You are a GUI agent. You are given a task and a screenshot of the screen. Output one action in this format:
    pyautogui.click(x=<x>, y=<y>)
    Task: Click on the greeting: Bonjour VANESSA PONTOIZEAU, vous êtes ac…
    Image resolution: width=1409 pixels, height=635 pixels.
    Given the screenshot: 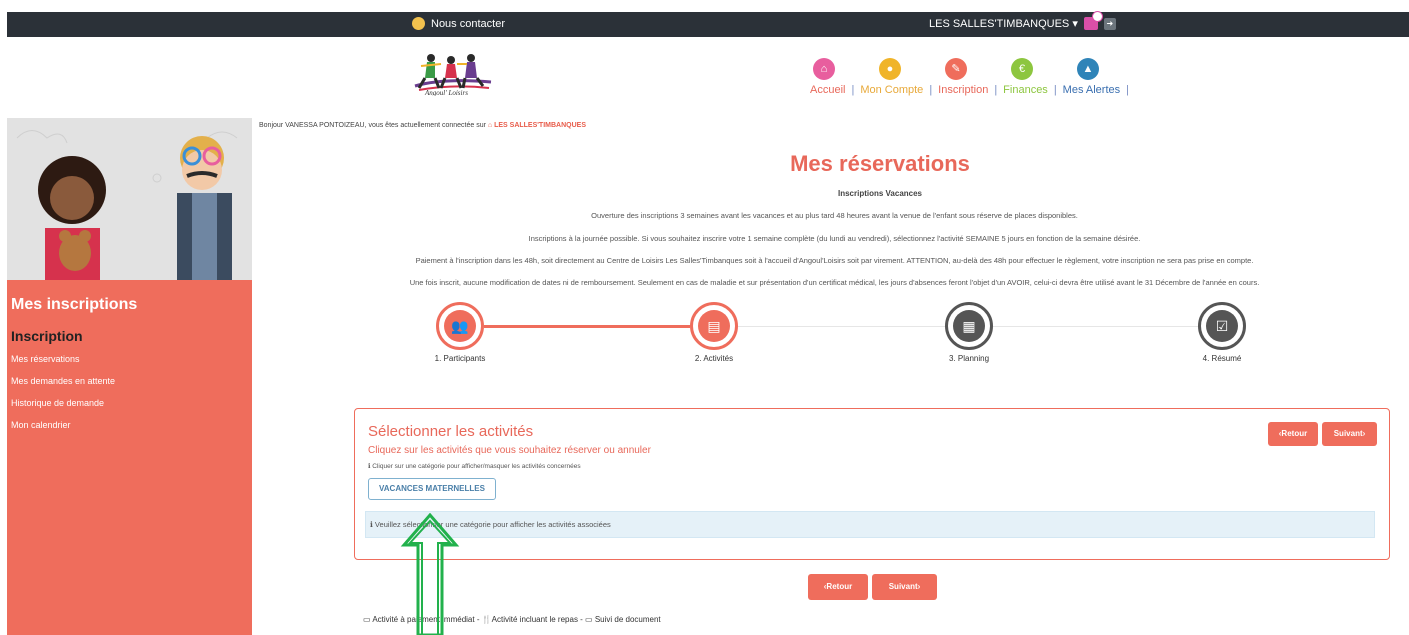 What is the action you would take?
    pyautogui.click(x=422, y=125)
    